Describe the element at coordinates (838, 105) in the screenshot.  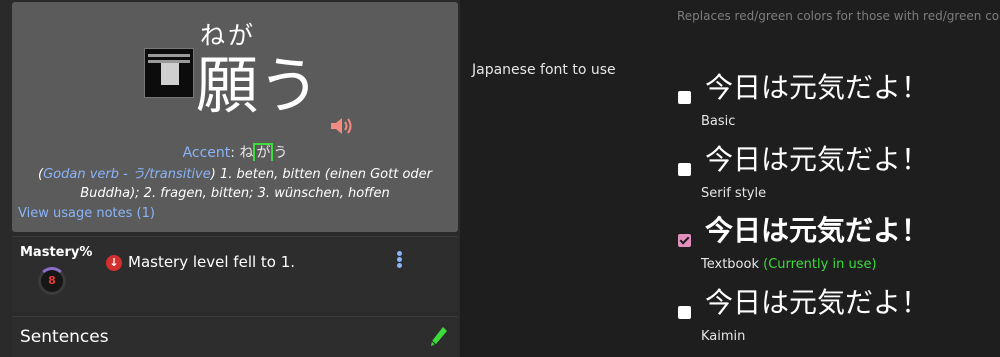
I see `font-option-basic: 今日は元気だよ！ Basic` at that location.